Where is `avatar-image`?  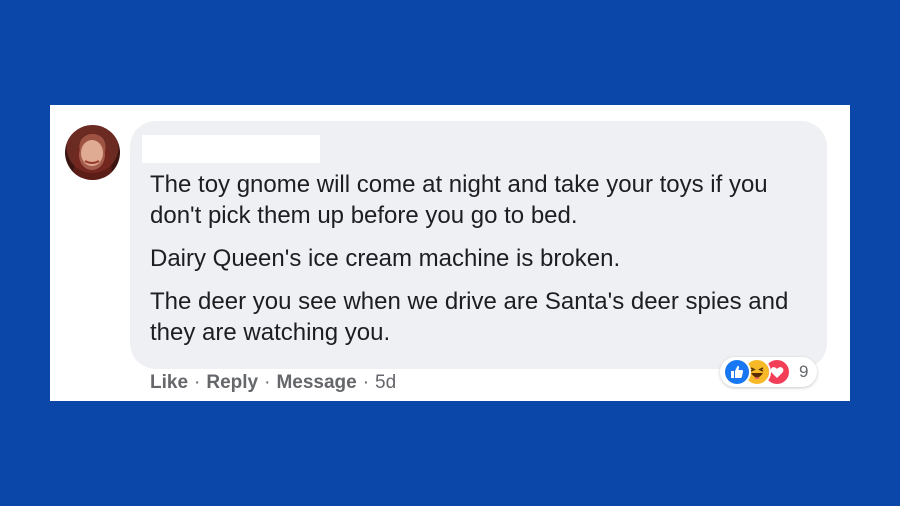
avatar-image is located at coordinates (92, 156).